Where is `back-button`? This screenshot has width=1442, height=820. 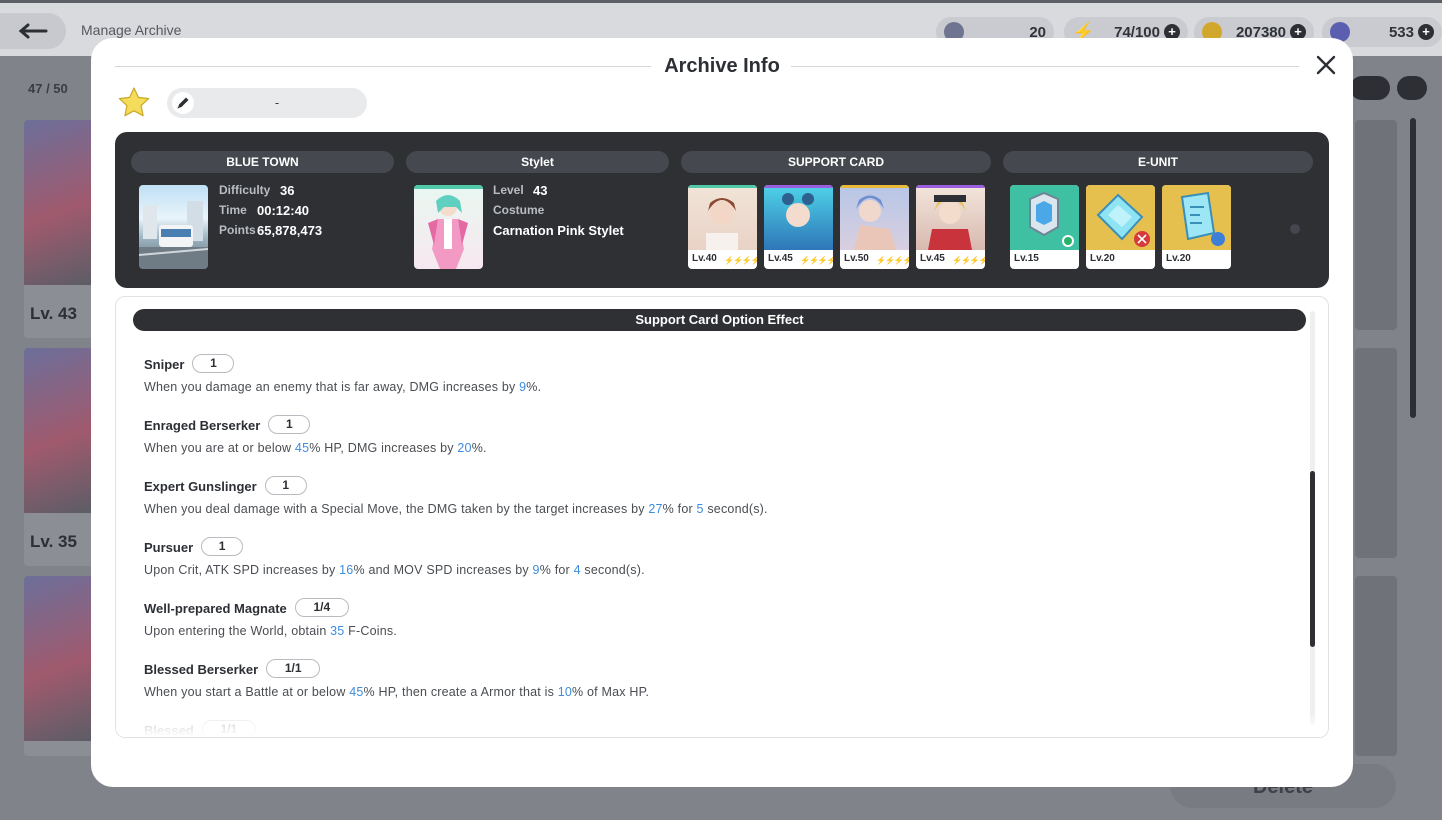
back-button is located at coordinates (33, 31).